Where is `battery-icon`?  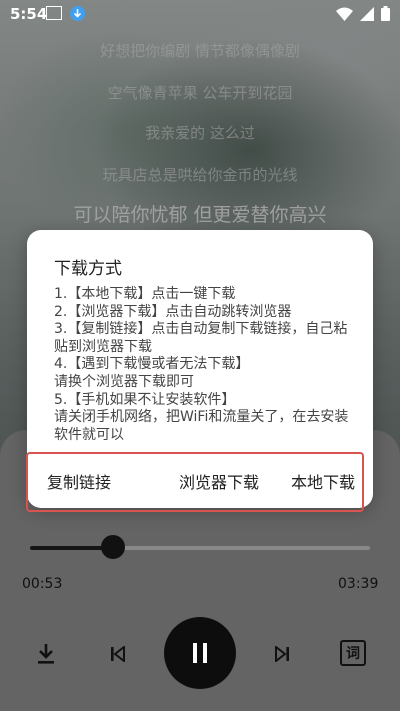
battery-icon is located at coordinates (385, 13).